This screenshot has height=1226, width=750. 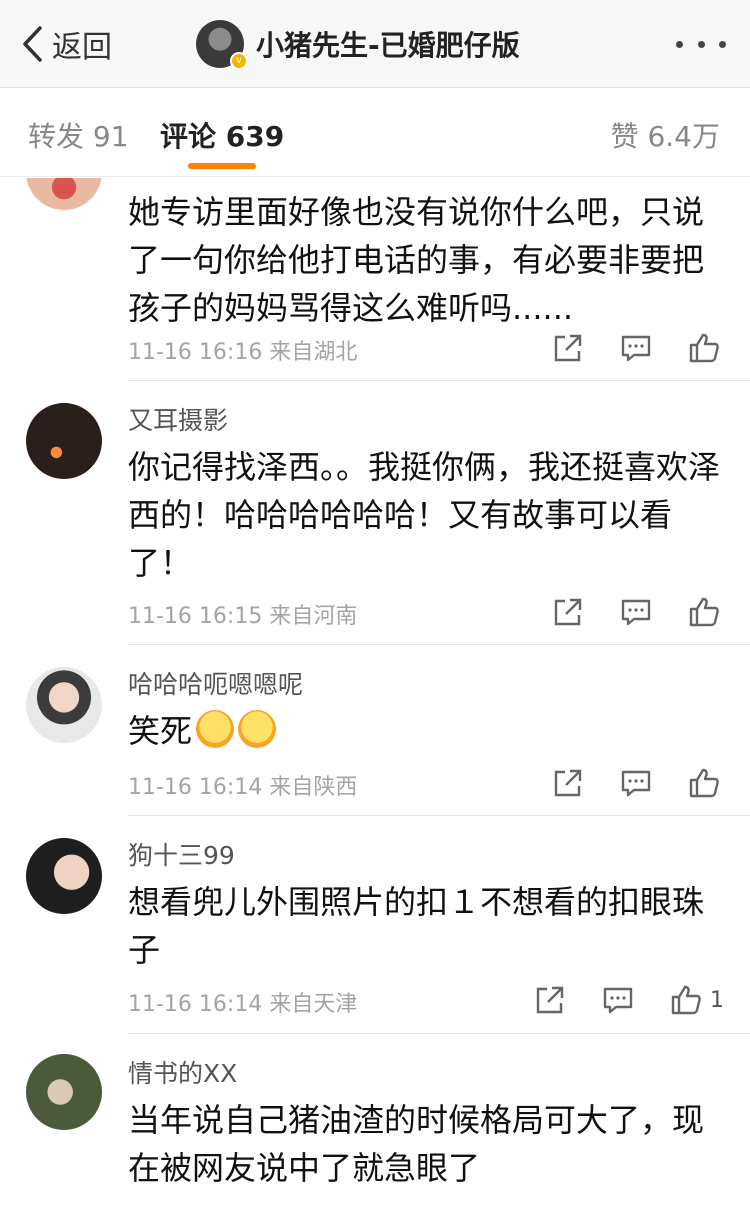 What do you see at coordinates (424, 515) in the screenshot?
I see `comment-text: 你记得找泽西。。我挺你俩，我还挺喜欢泽西的！哈哈哈哈哈哈！又有故事可以看了！` at bounding box center [424, 515].